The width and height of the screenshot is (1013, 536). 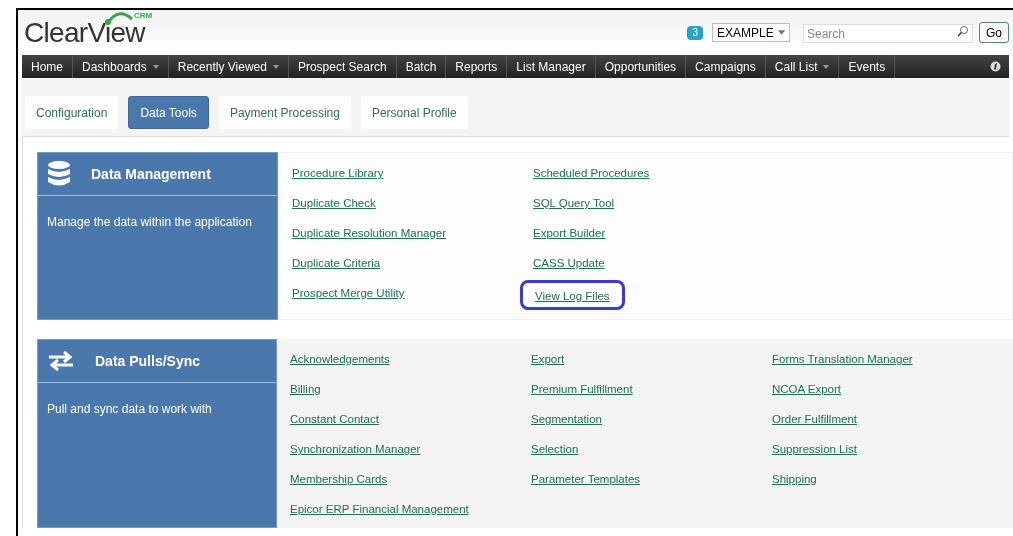 I want to click on section-description: Pull and sync data to work with, so click(x=129, y=409).